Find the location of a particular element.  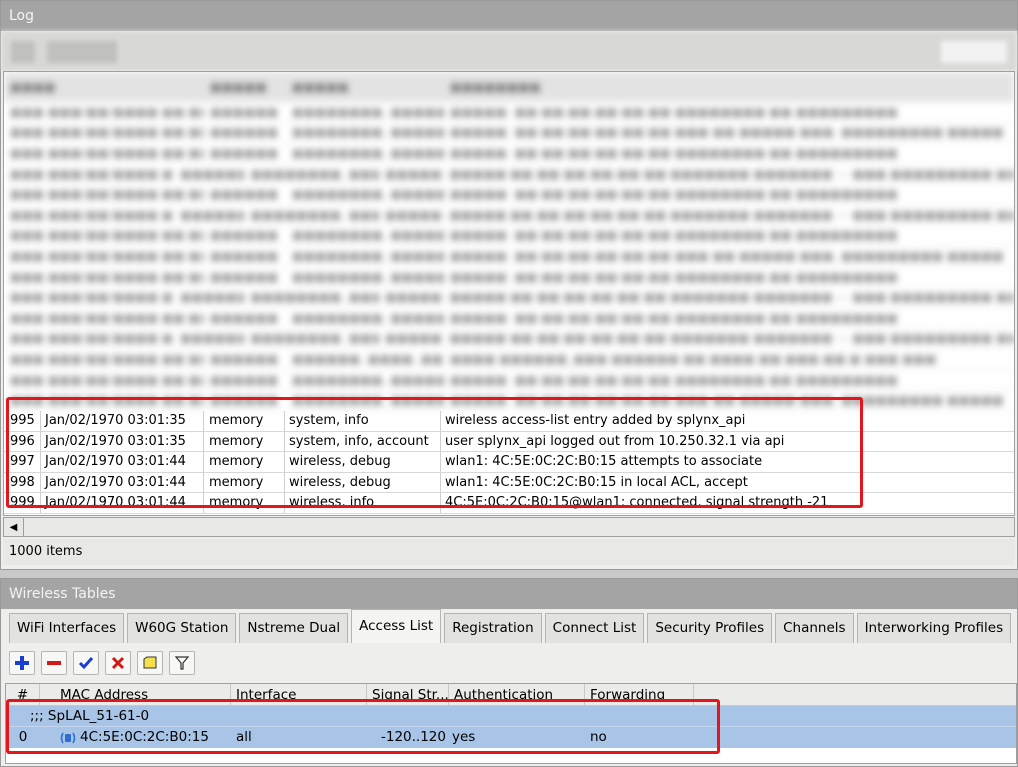

tab-interworking-profiles: Interworking Profiles is located at coordinates (934, 628).